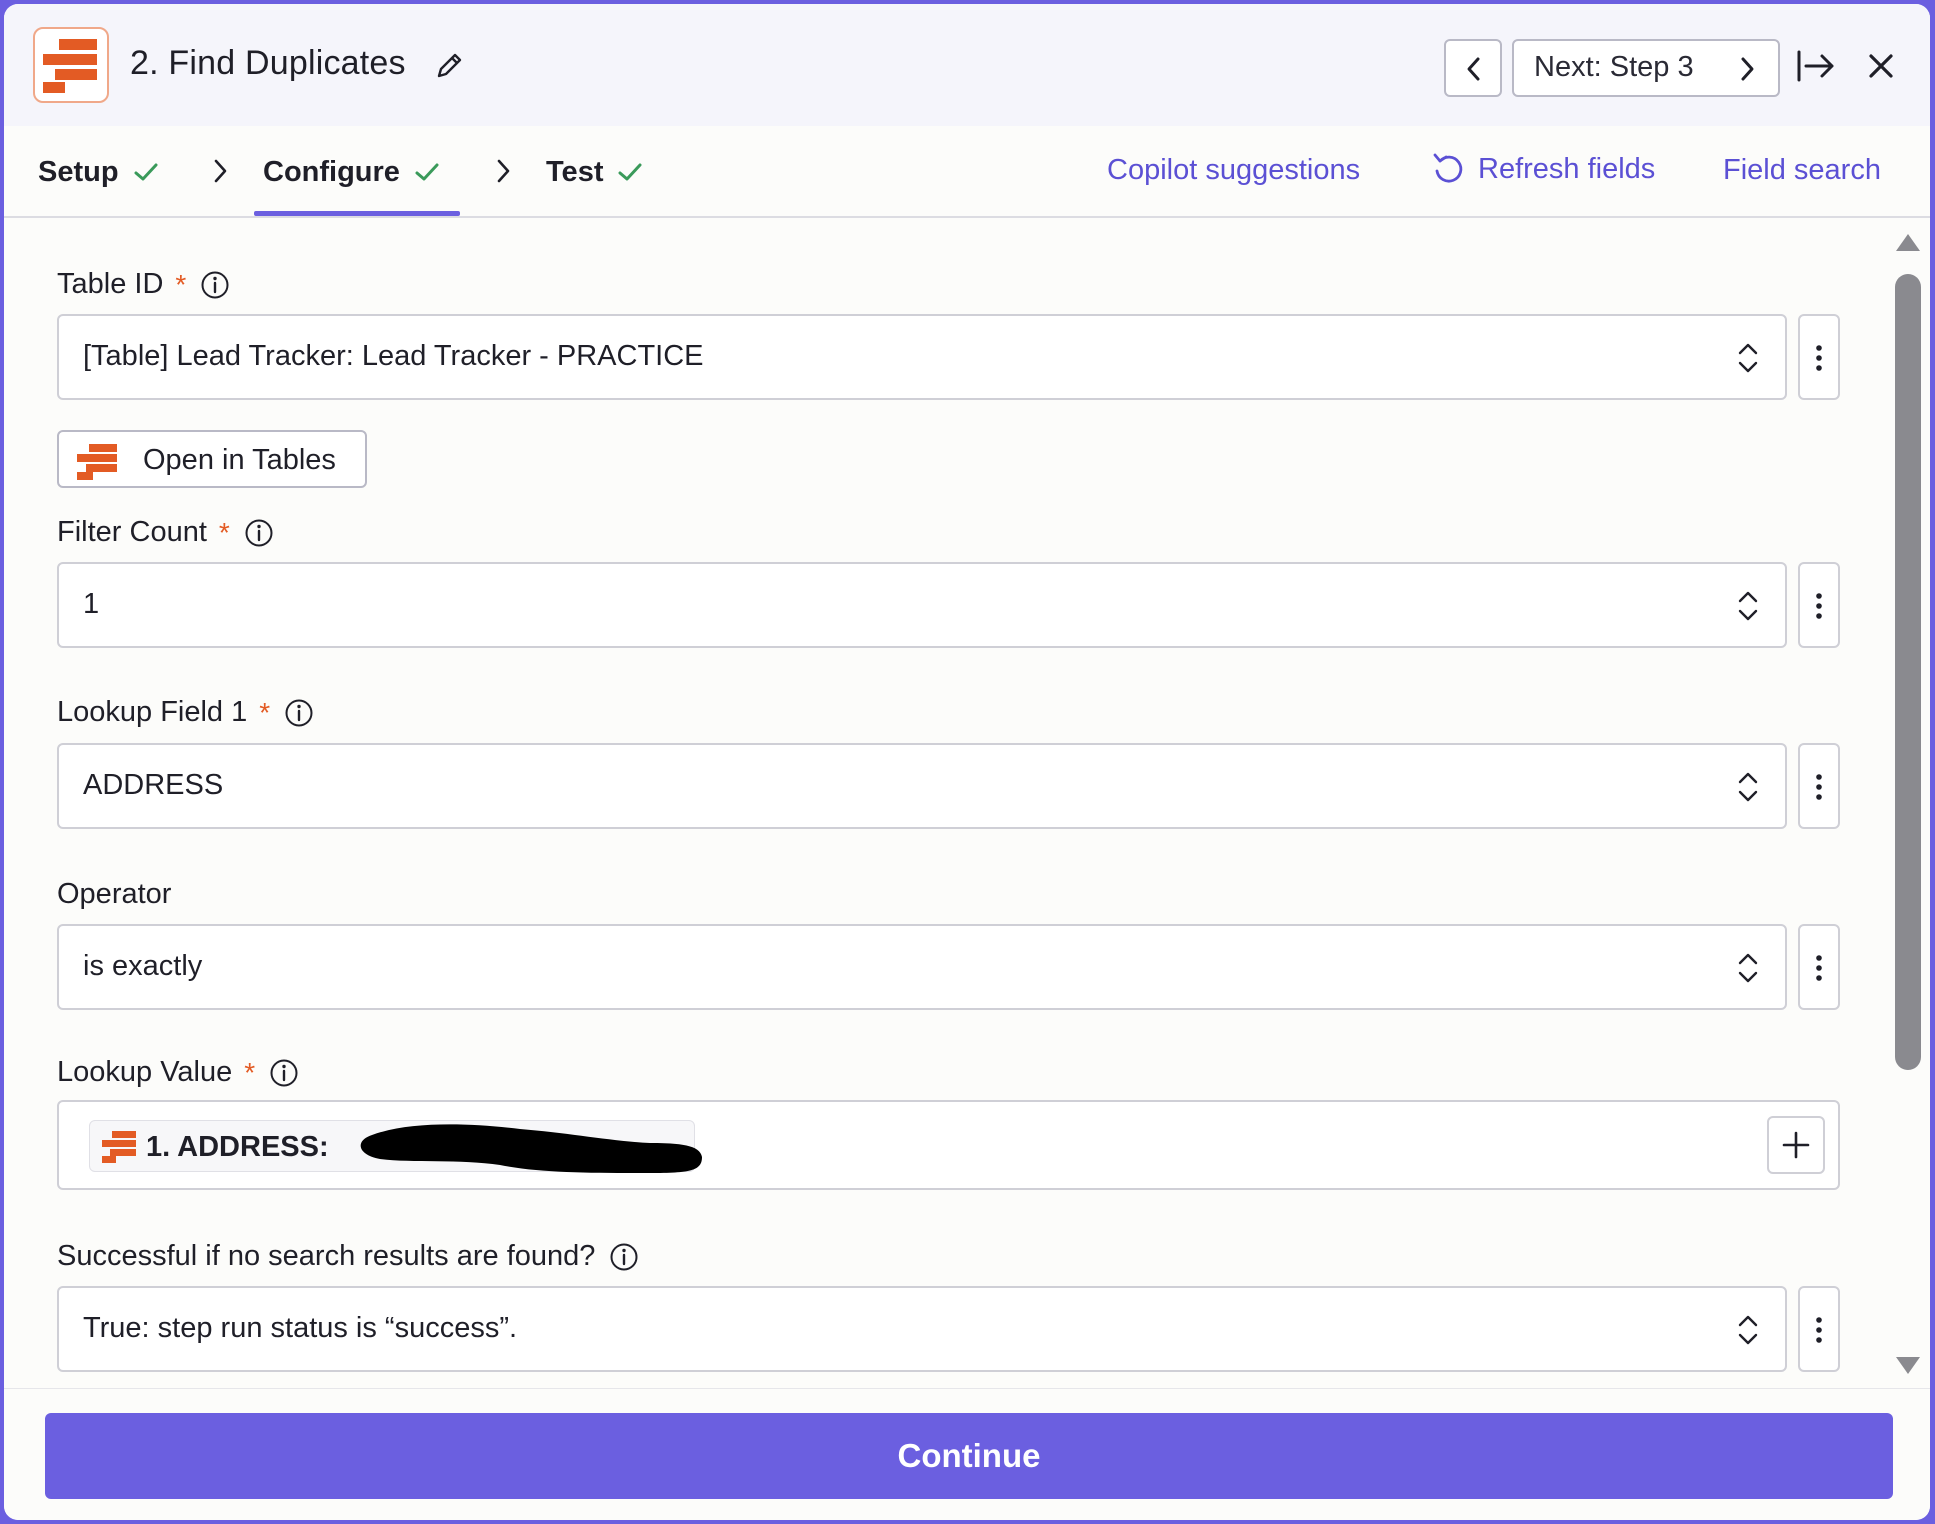  Describe the element at coordinates (91, 604) in the screenshot. I see `filter-count-value: 1` at that location.